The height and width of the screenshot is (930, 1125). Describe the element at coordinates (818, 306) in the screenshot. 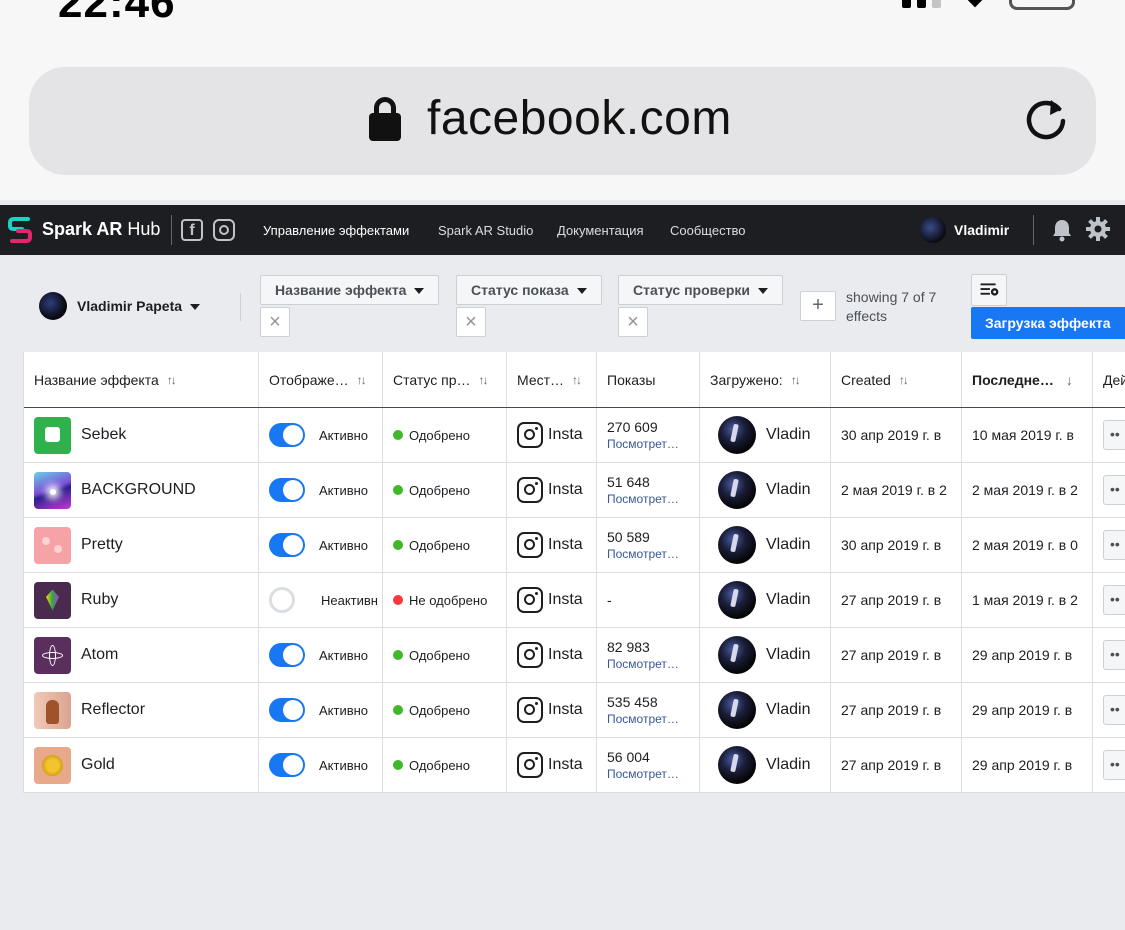

I see `add-filter-button: +` at that location.